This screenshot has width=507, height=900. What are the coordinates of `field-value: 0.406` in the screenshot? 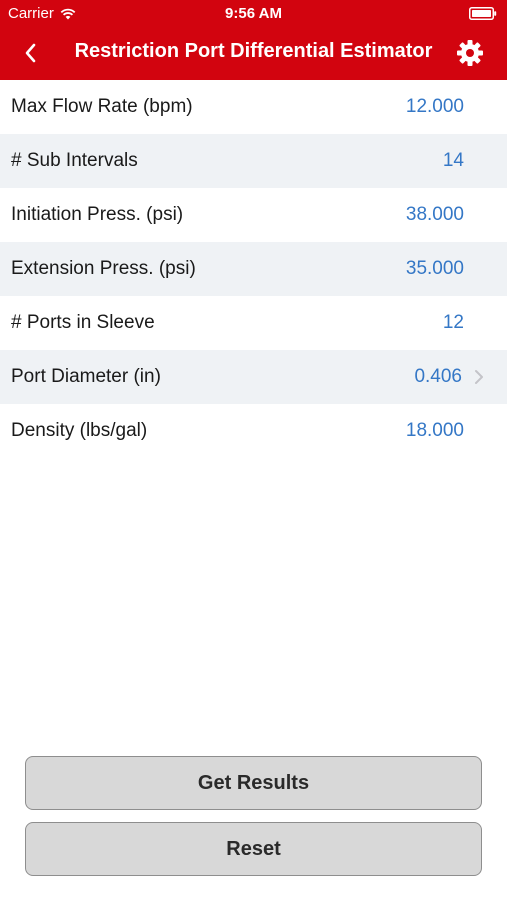 It's located at (438, 377).